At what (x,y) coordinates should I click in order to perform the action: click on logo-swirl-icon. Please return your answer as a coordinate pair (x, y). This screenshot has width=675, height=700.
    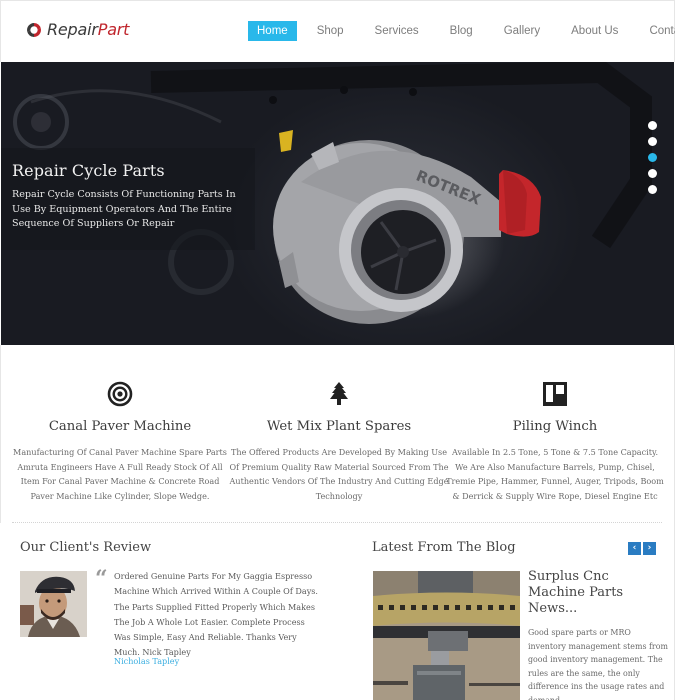
    Looking at the image, I should click on (34, 29).